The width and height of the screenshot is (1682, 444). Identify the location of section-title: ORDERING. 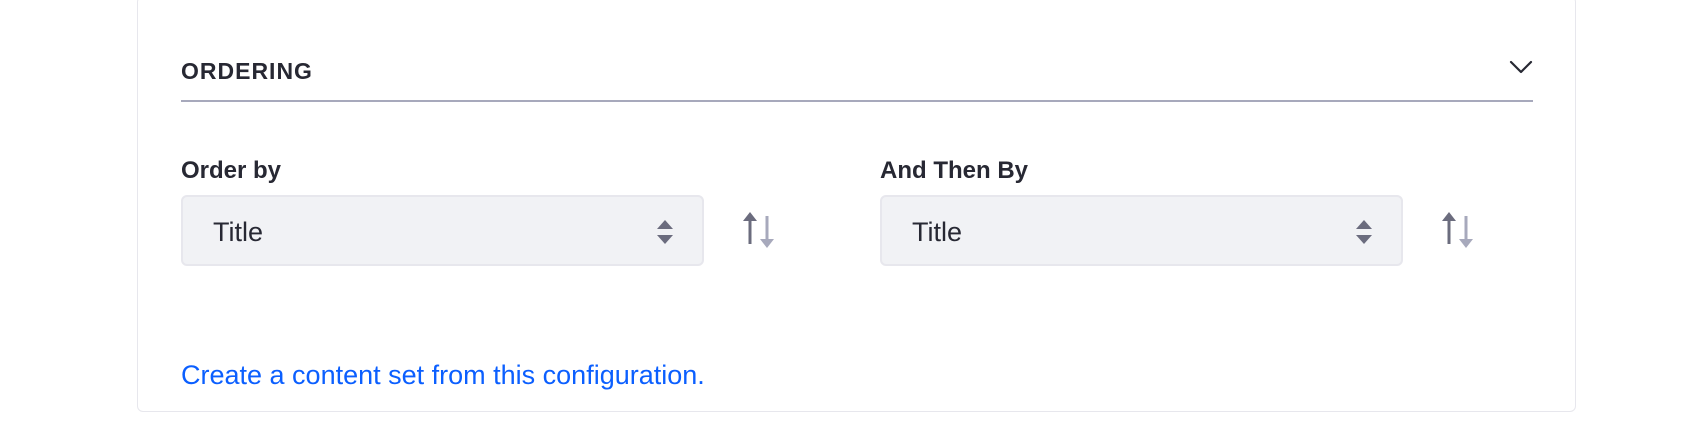
(247, 71).